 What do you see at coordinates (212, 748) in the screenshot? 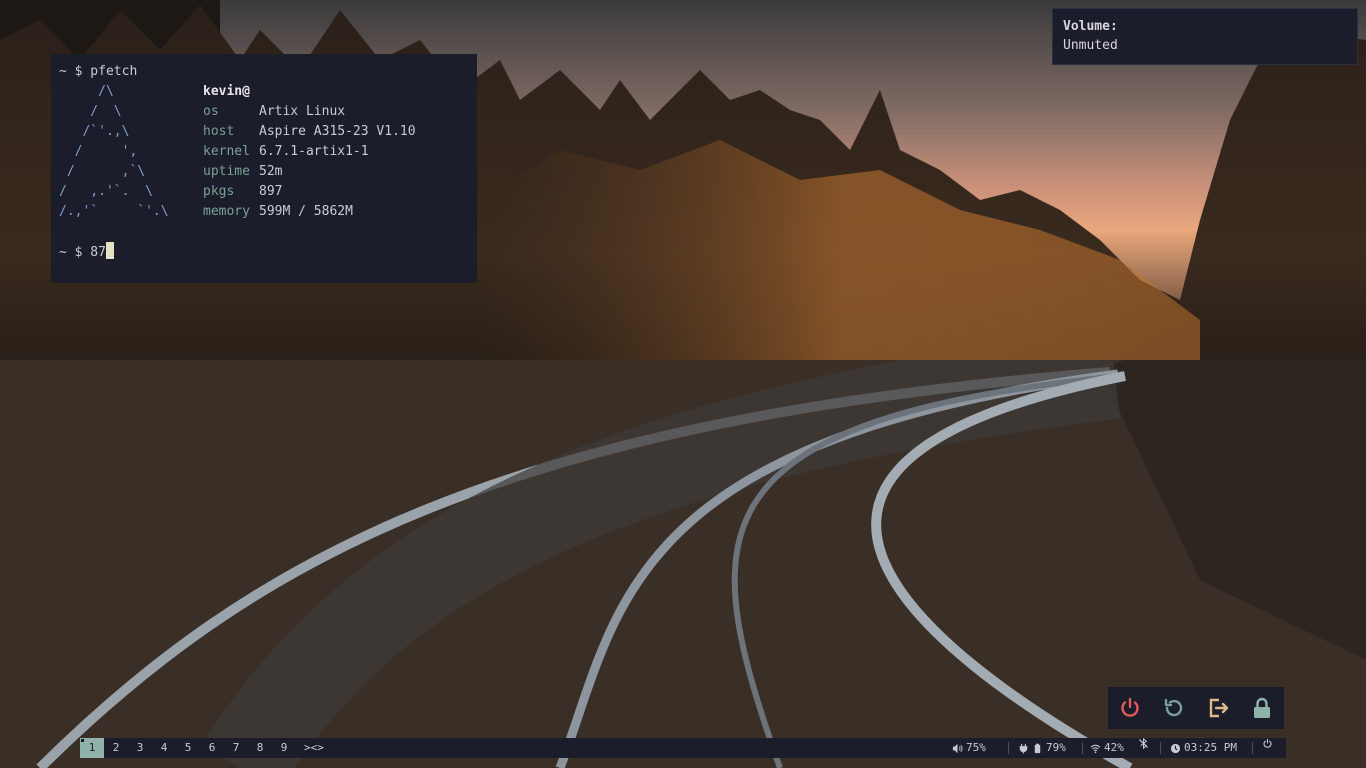
I see `workspace-6: 6` at bounding box center [212, 748].